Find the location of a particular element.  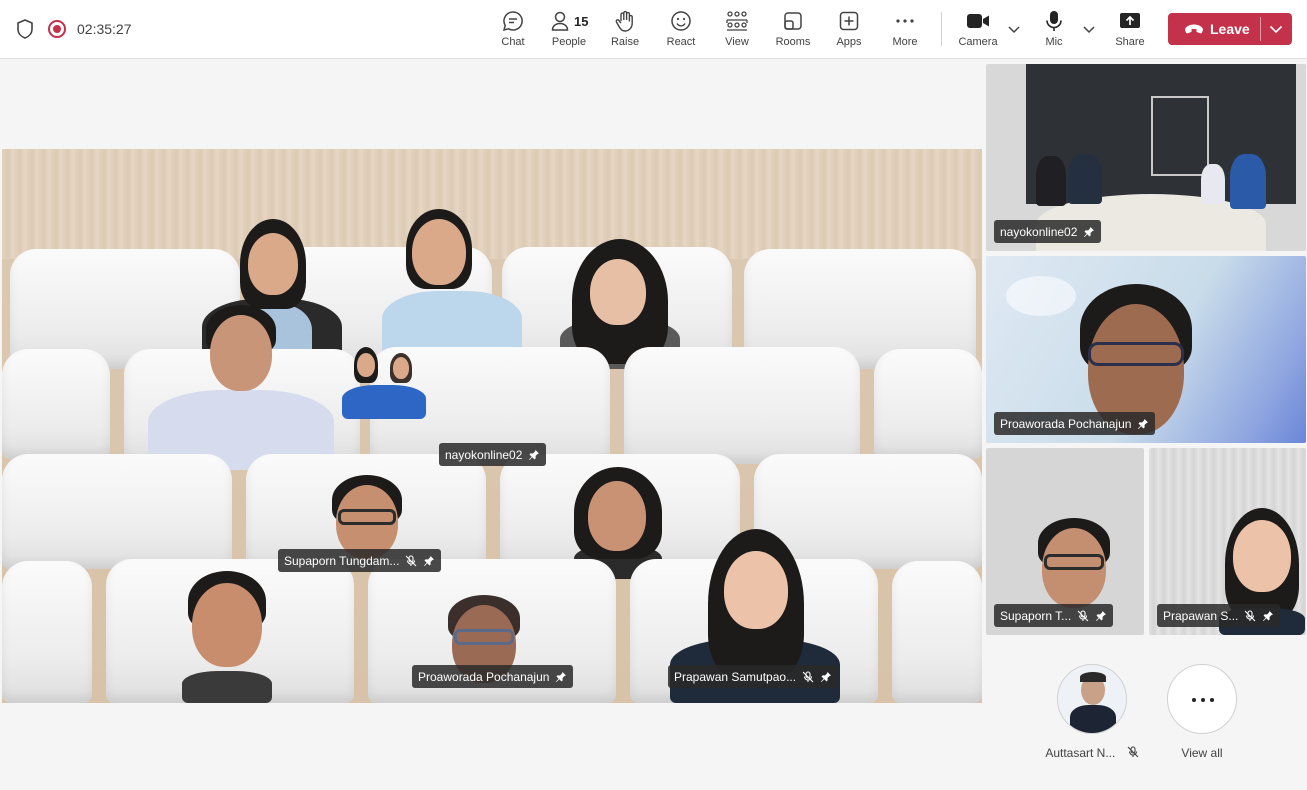

view-all-participants: View all is located at coordinates (1202, 712).